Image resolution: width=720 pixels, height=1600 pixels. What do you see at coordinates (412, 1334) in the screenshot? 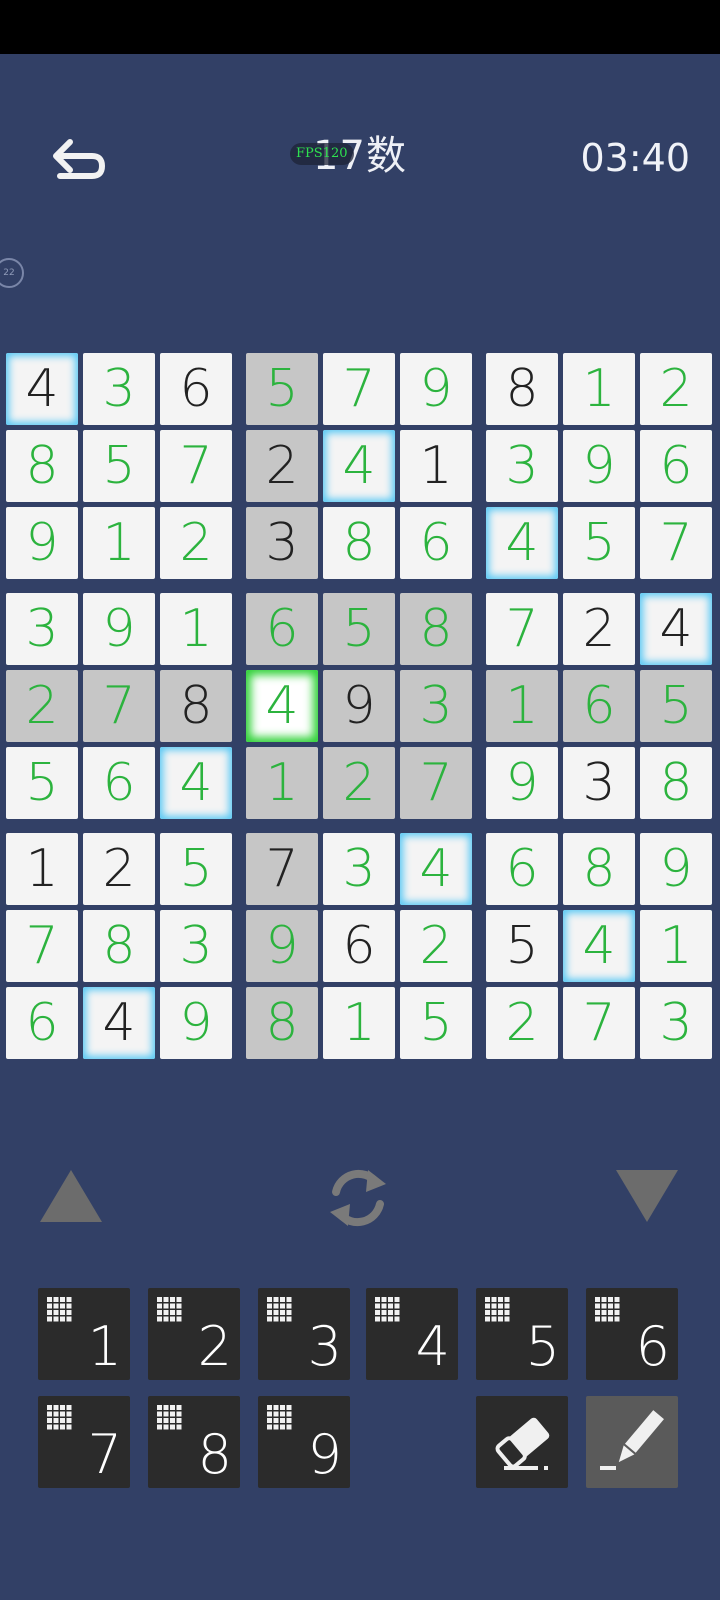
I see `number-key-4: 4` at bounding box center [412, 1334].